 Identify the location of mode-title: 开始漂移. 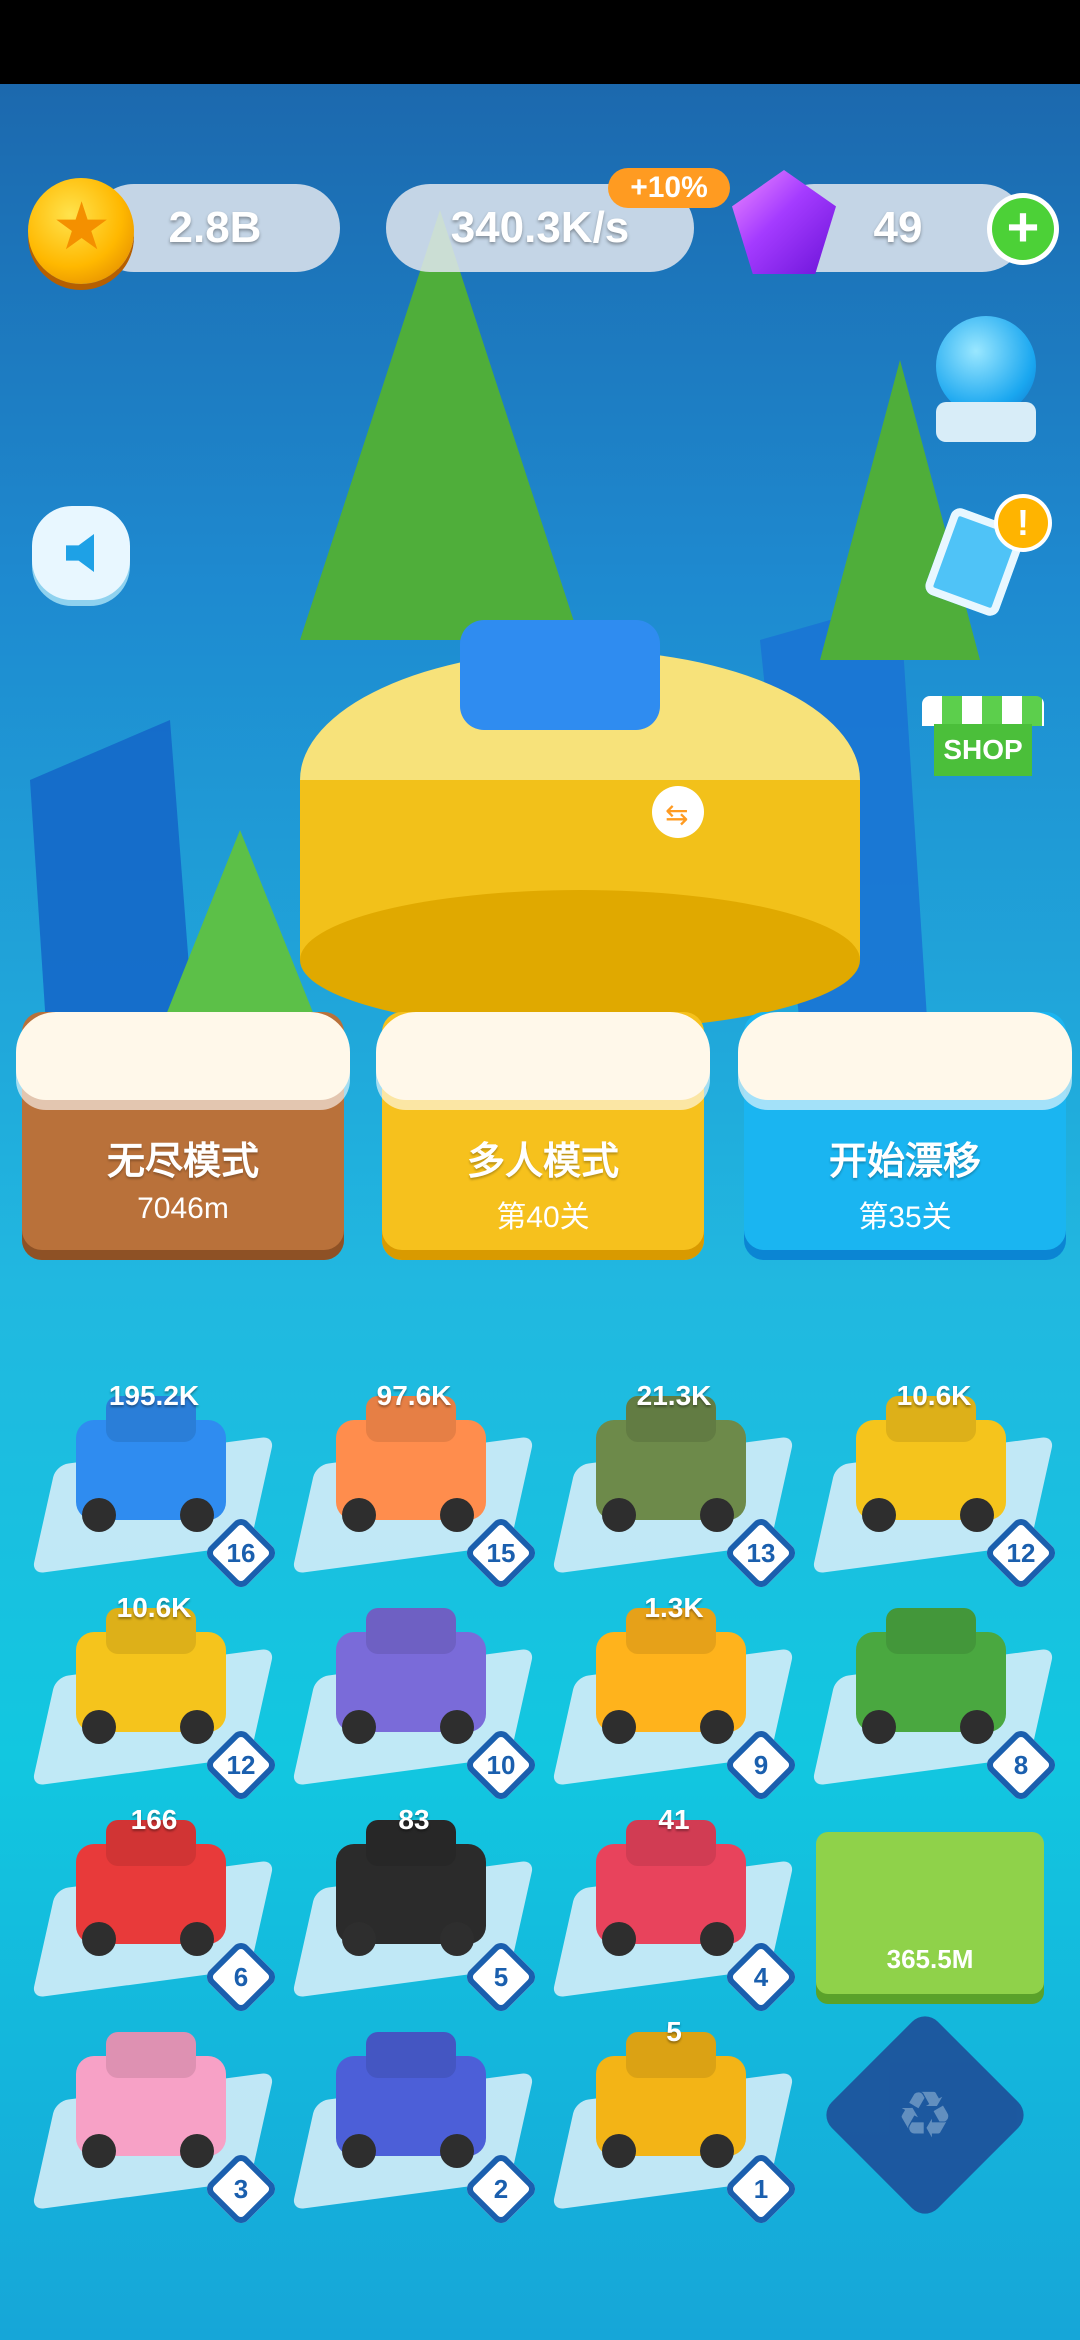
(904, 1162).